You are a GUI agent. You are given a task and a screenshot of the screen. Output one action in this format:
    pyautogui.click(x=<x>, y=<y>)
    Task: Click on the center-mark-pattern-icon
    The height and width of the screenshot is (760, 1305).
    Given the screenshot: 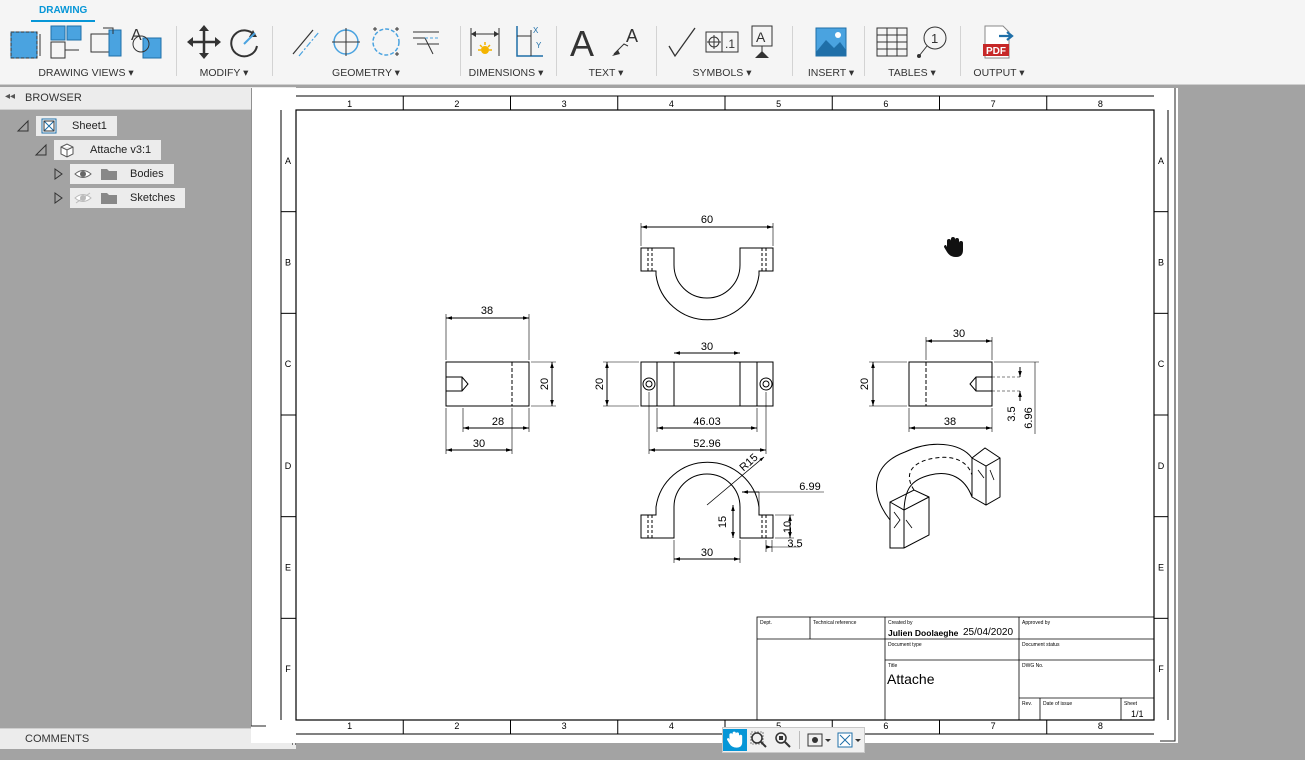 What is the action you would take?
    pyautogui.click(x=386, y=42)
    